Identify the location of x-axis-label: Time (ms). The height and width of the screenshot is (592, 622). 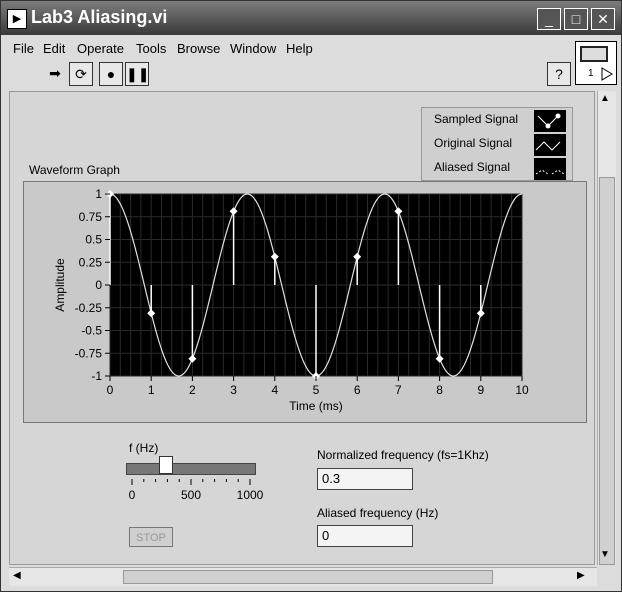
(316, 406).